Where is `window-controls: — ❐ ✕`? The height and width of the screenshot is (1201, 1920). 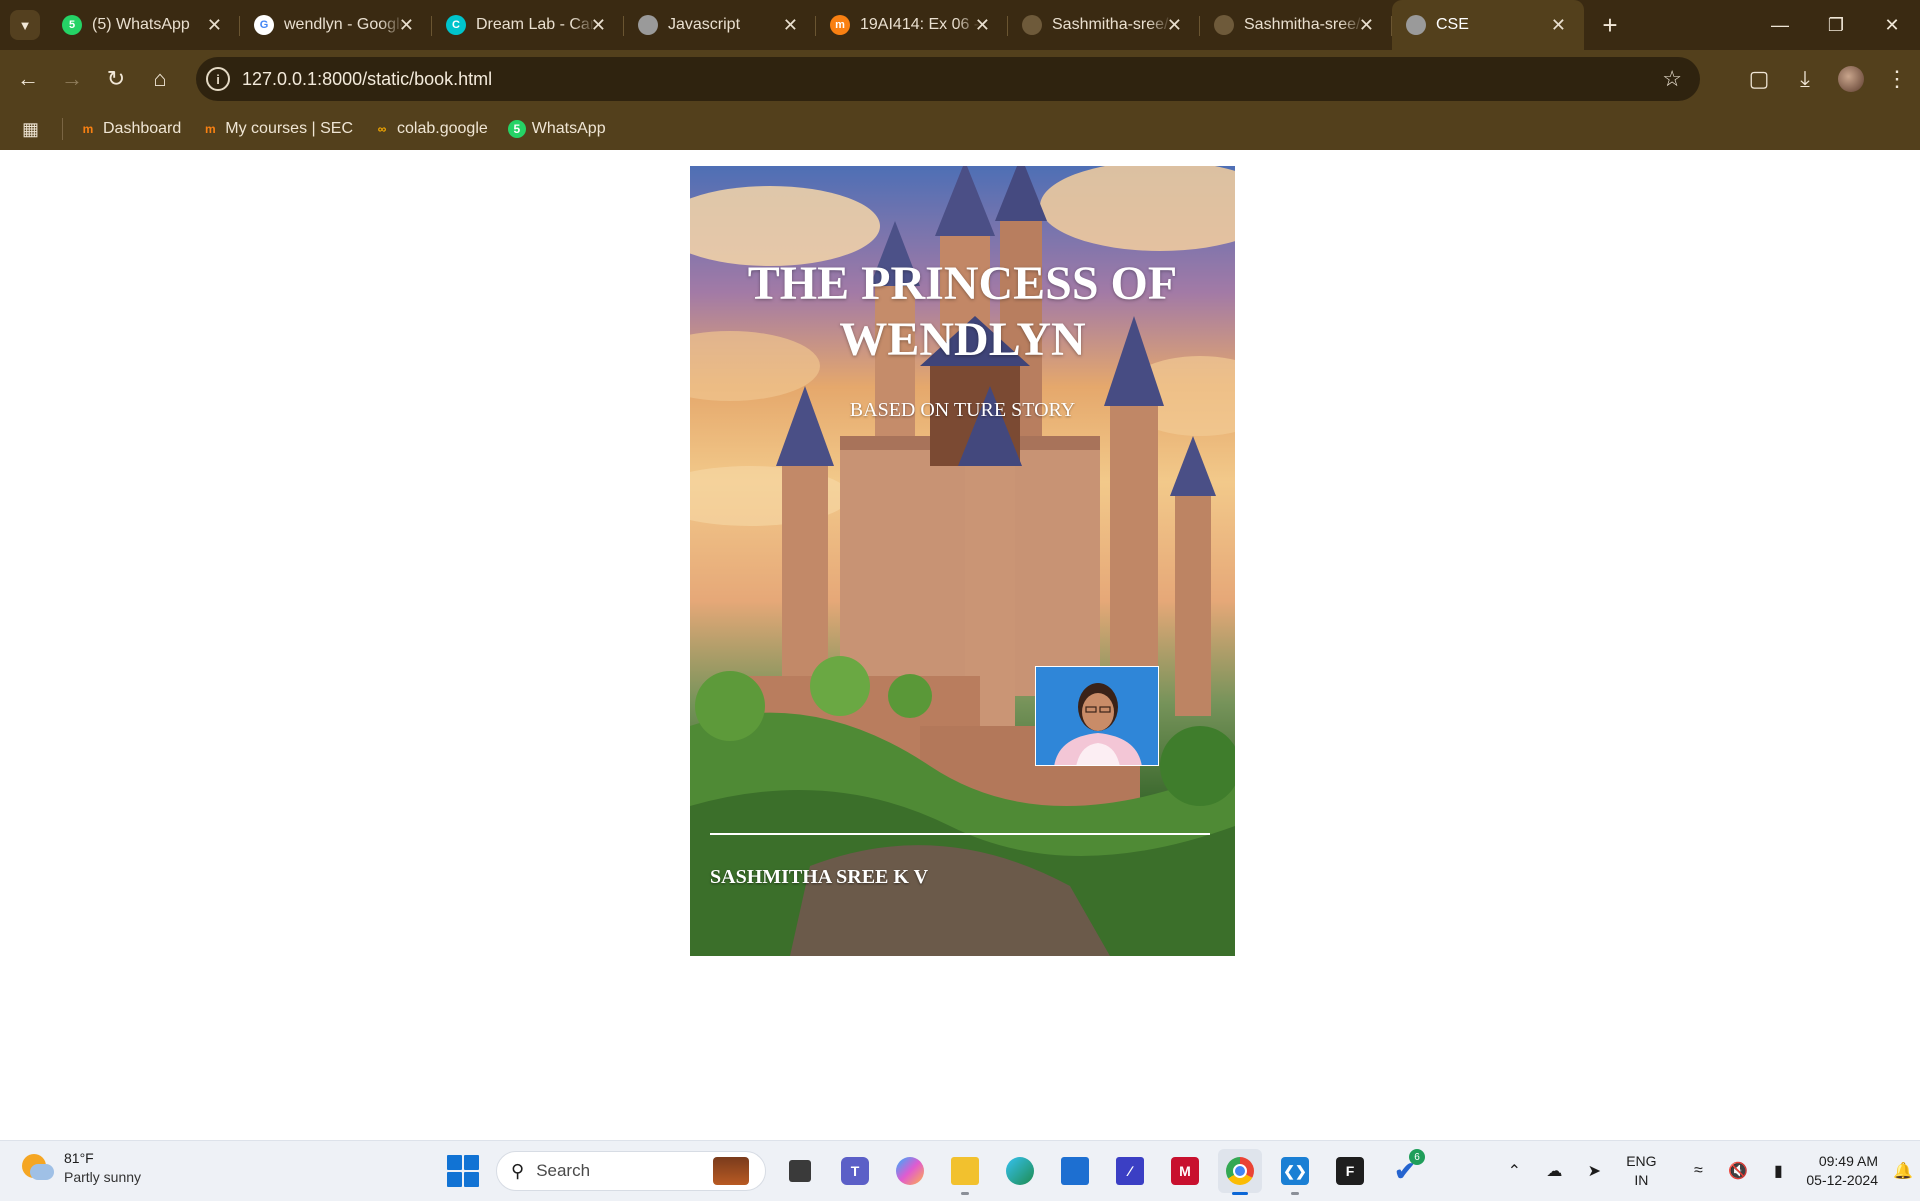 window-controls: — ❐ ✕ is located at coordinates (1836, 25).